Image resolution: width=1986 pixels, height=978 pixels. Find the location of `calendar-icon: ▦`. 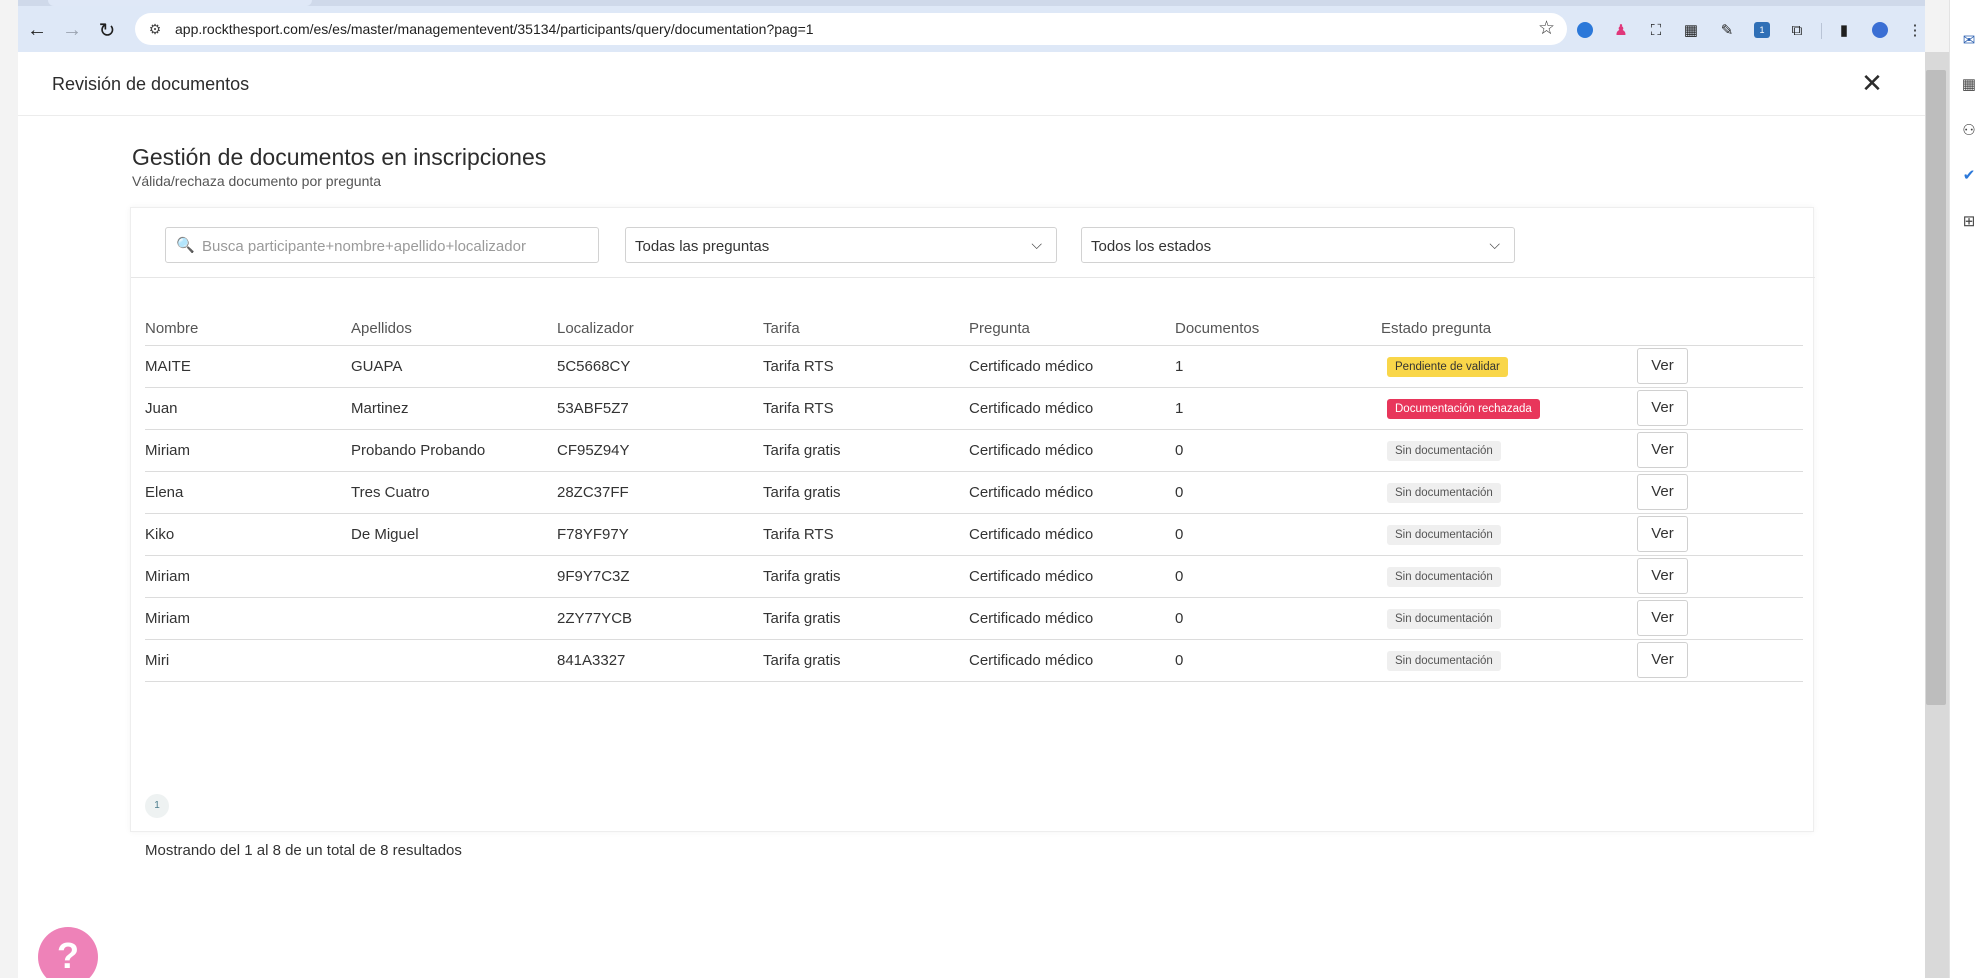

calendar-icon: ▦ is located at coordinates (1969, 84).